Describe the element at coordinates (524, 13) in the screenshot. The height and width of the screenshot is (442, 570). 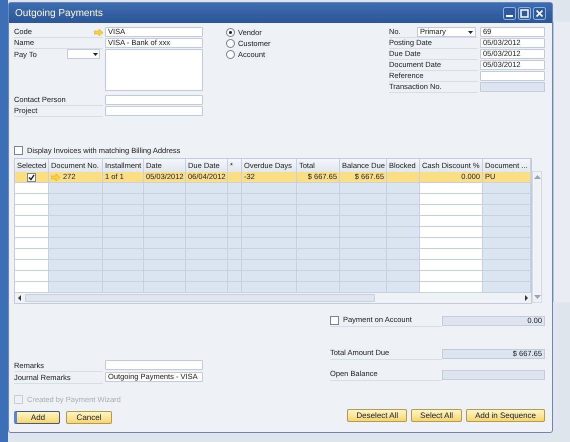
I see `maximize-icon` at that location.